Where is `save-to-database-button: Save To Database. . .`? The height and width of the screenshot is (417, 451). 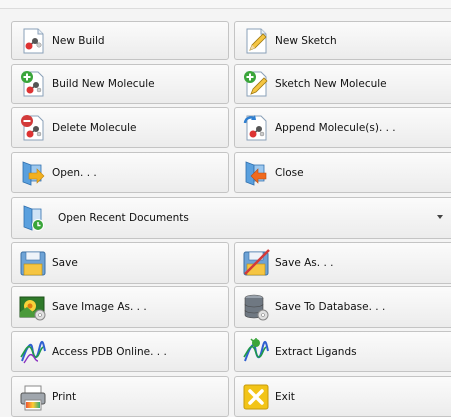
save-to-database-button: Save To Database. . . is located at coordinates (342, 307).